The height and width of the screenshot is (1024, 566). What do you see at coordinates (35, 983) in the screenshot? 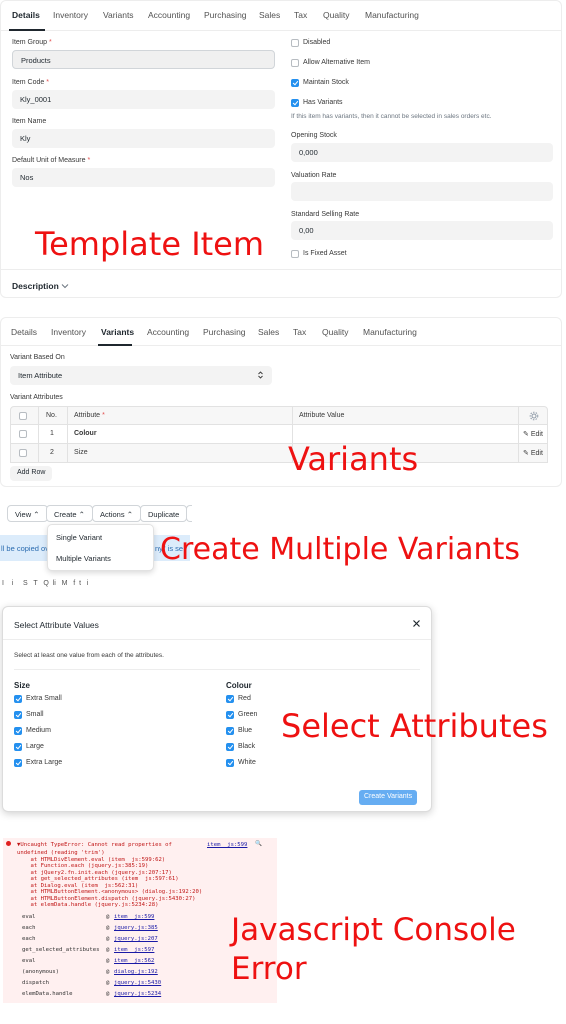
I see `stack-fn: dispatch` at bounding box center [35, 983].